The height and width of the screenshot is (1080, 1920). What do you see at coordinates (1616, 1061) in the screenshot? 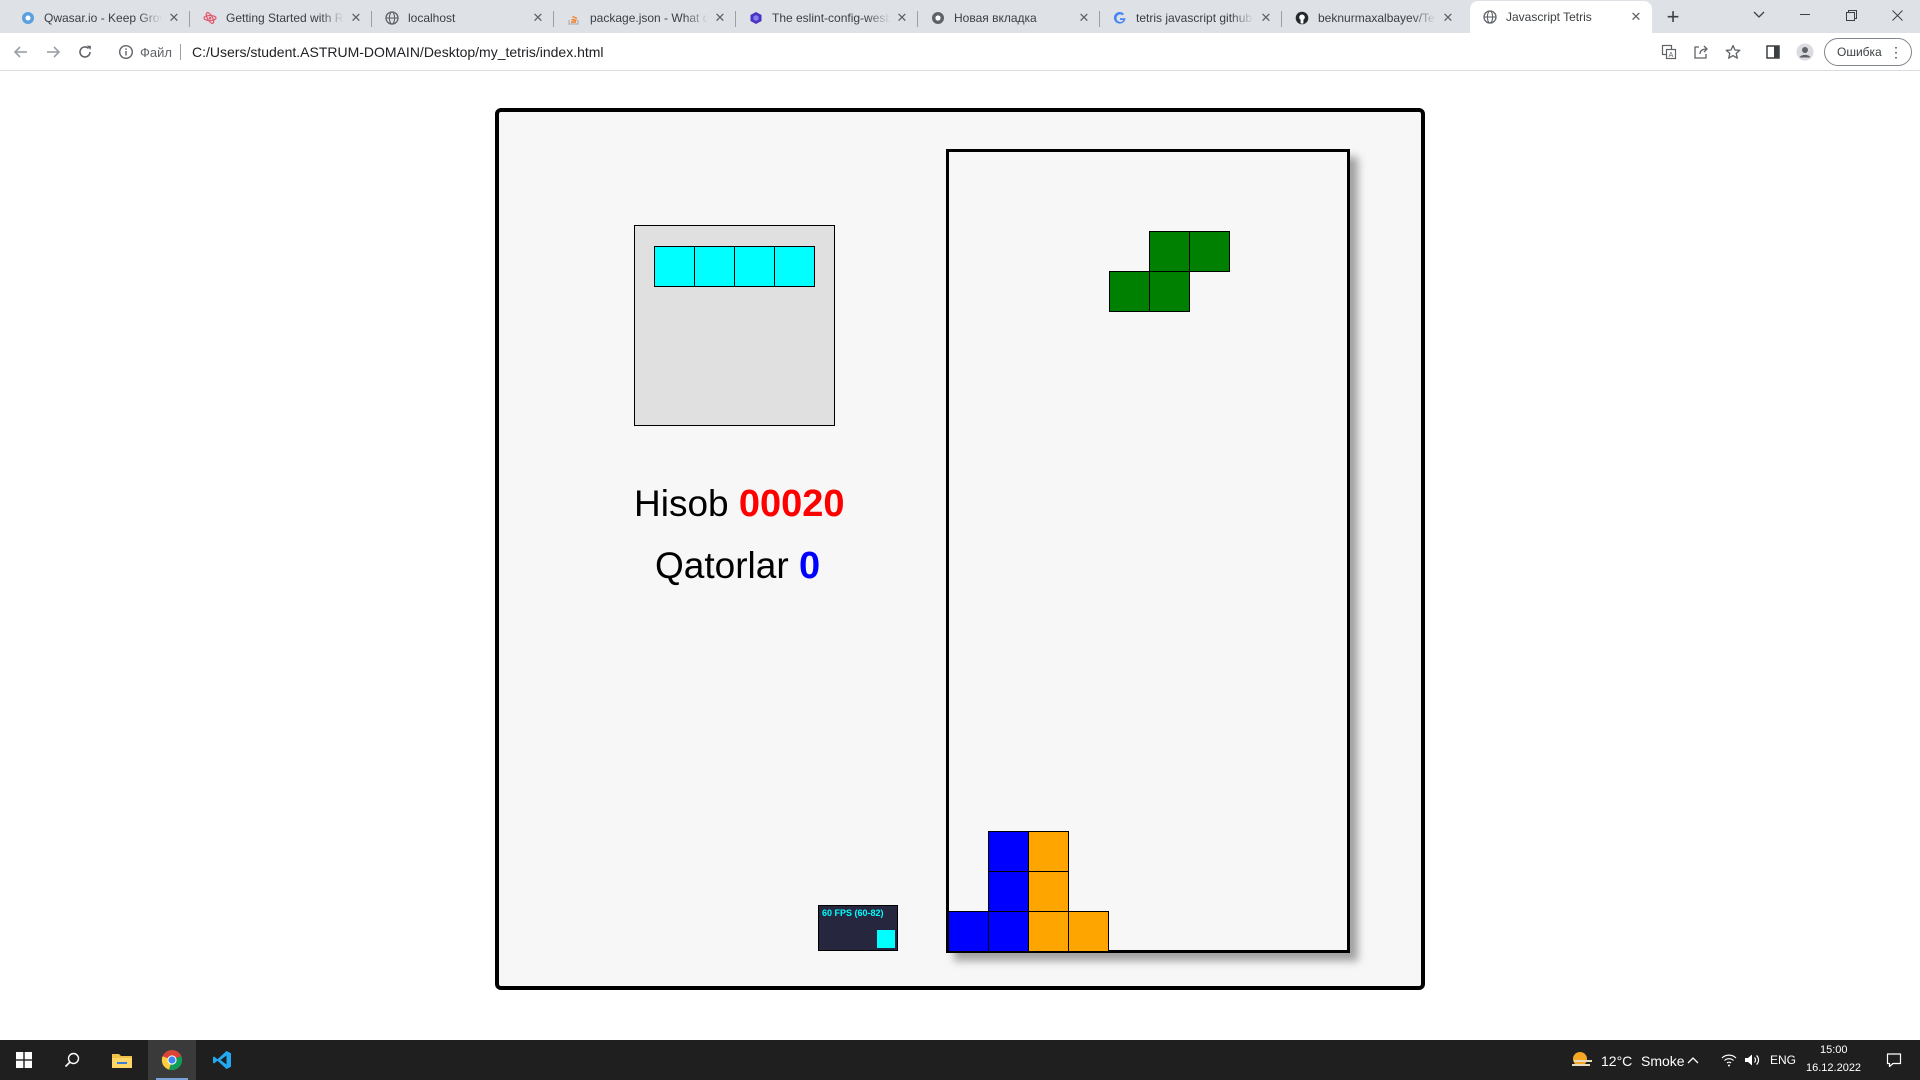
I see `weather-temperature: 12°C` at bounding box center [1616, 1061].